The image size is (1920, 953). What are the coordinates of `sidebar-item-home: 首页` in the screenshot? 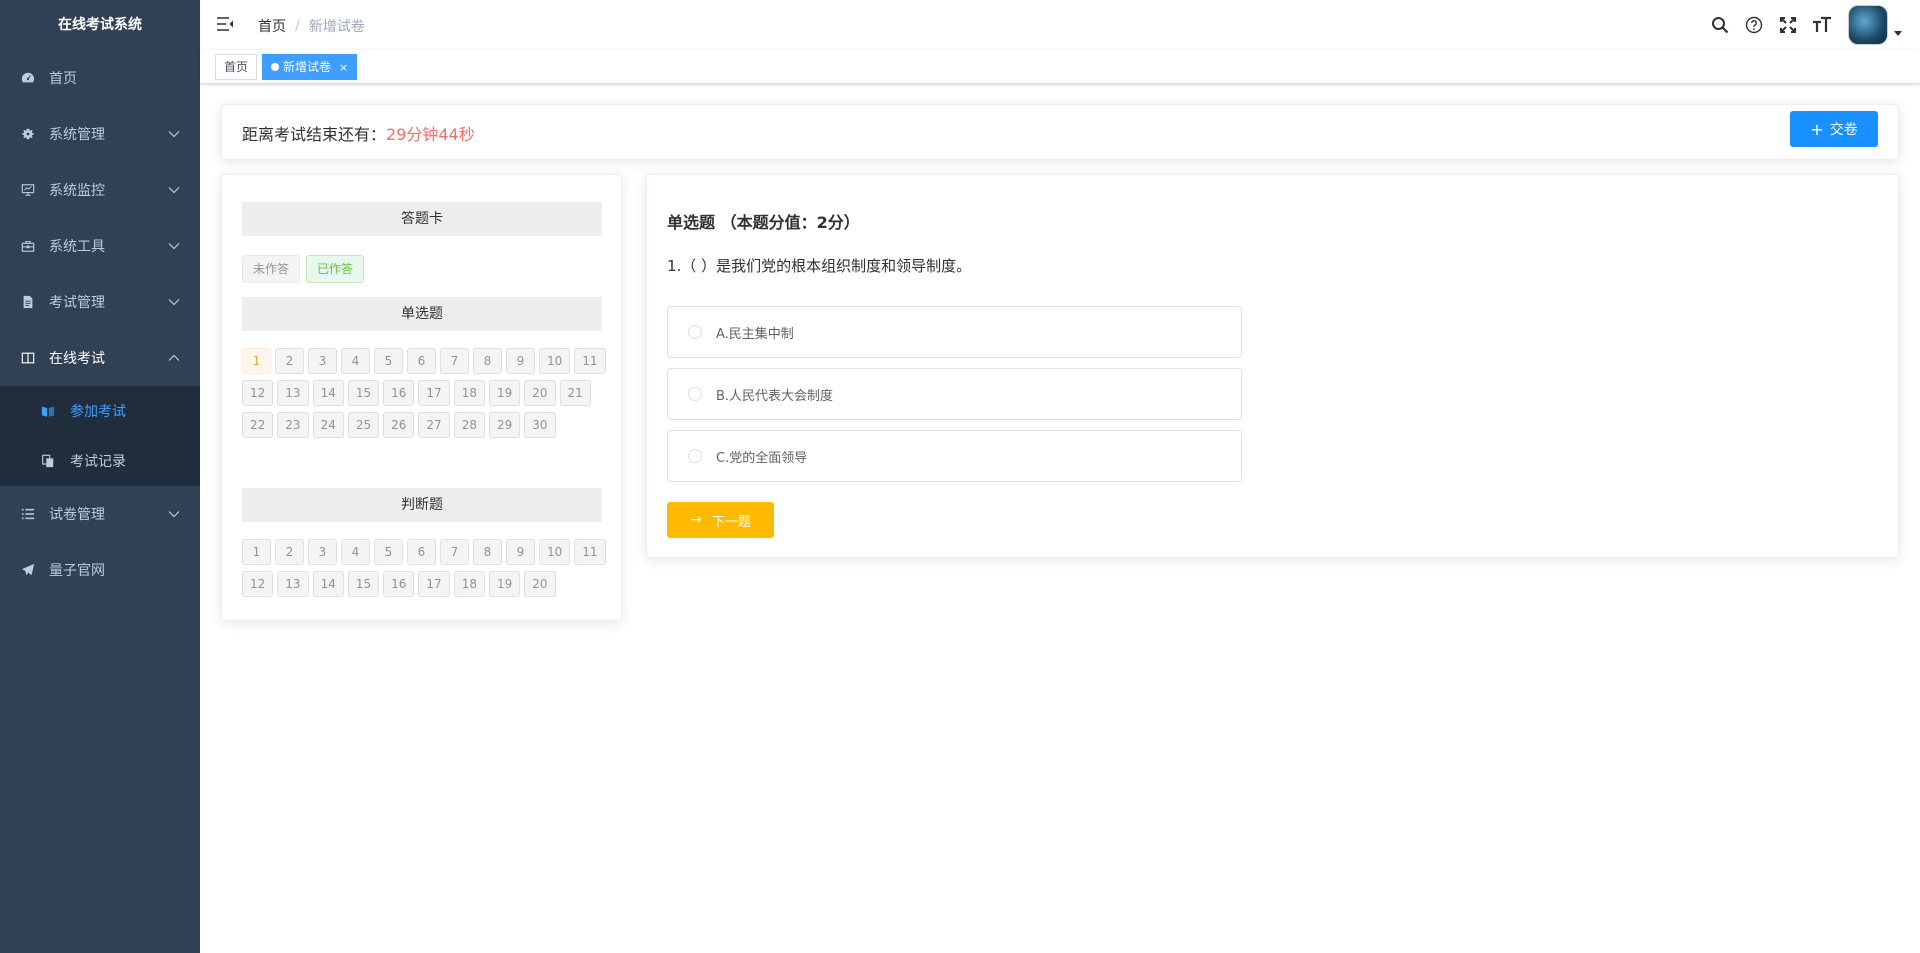 It's located at (100, 78).